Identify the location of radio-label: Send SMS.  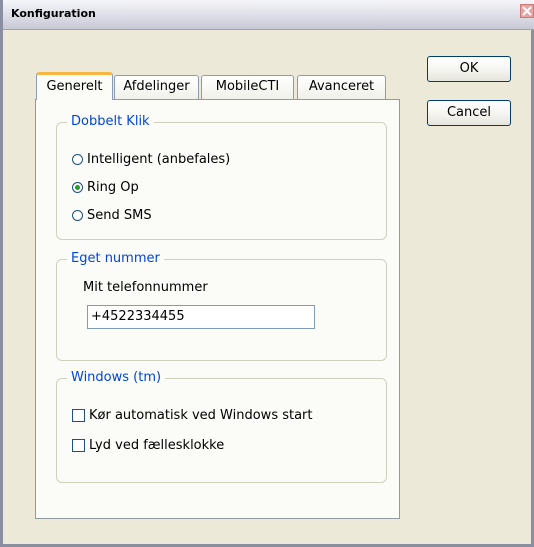
(119, 215).